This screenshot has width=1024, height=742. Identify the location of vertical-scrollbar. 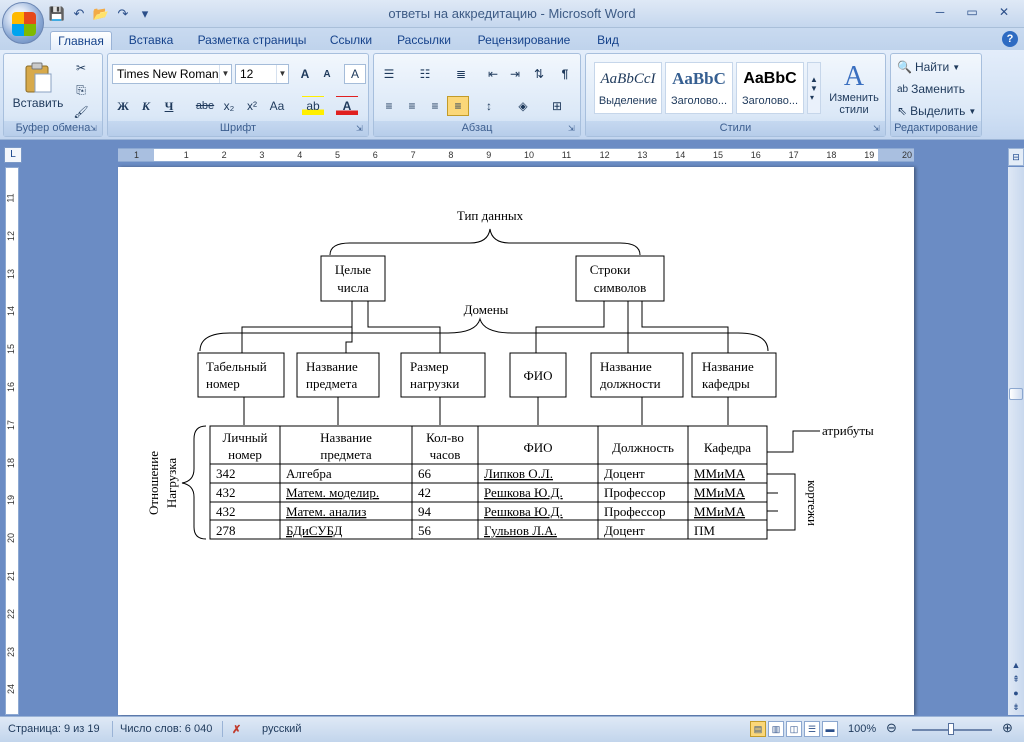
(1016, 441).